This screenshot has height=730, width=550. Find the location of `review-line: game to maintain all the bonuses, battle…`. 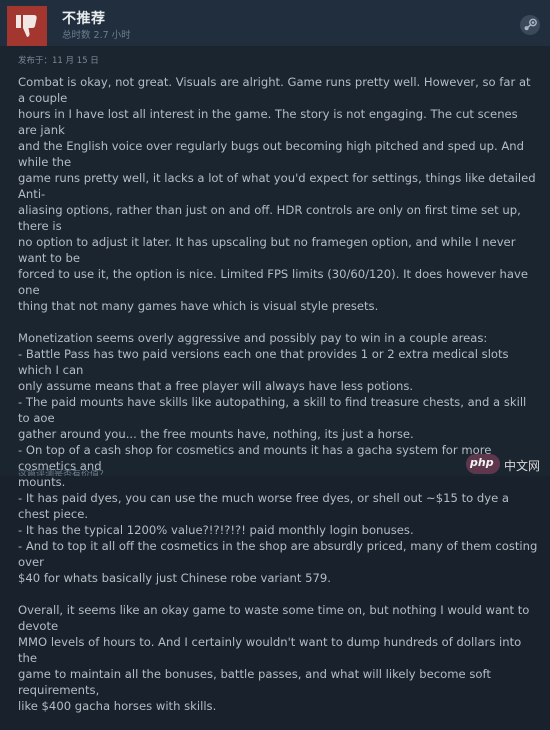

review-line: game to maintain all the bonuses, battle… is located at coordinates (254, 682).